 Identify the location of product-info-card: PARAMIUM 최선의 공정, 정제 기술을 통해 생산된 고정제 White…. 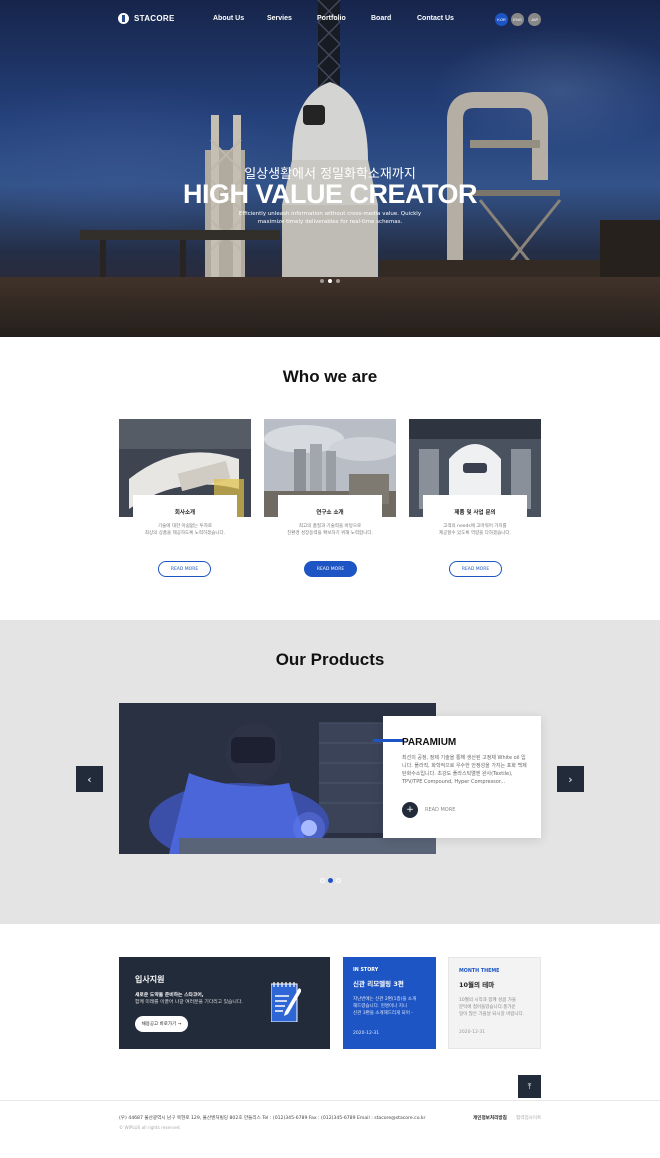
(457, 777).